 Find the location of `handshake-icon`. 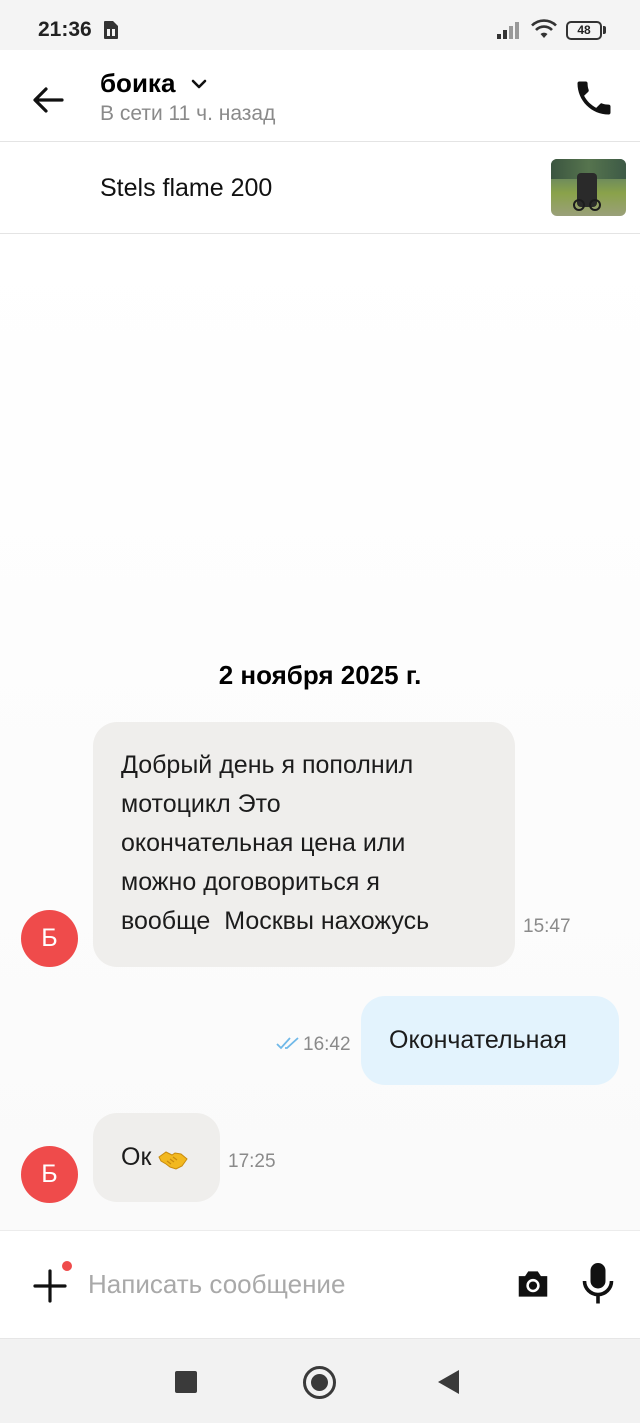

handshake-icon is located at coordinates (173, 1157).